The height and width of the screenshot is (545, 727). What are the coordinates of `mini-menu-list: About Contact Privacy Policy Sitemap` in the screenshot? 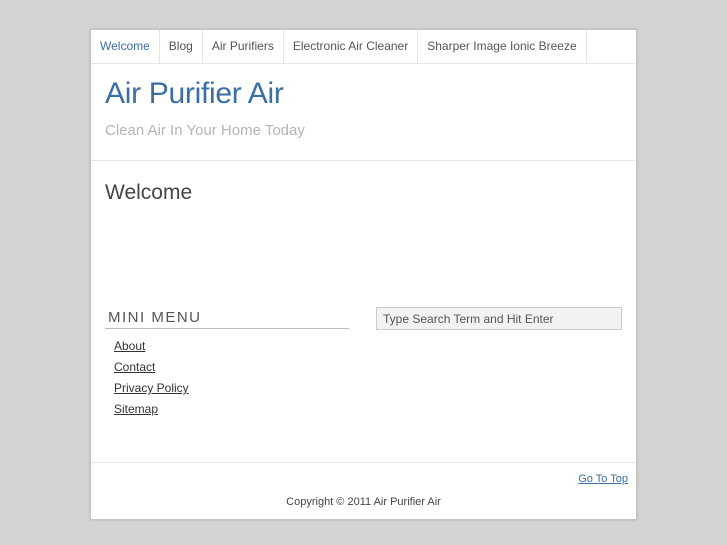 It's located at (227, 377).